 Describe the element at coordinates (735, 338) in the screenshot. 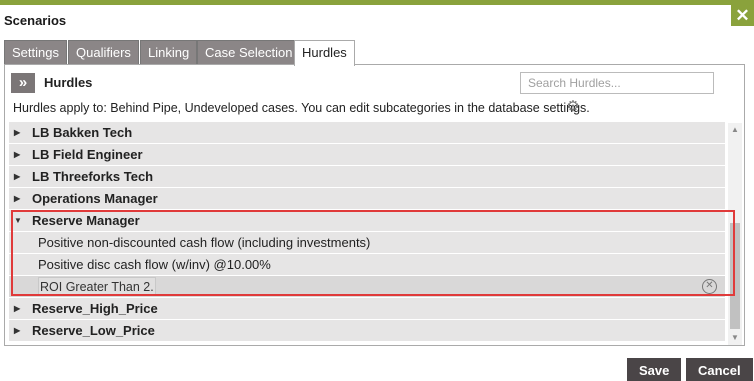

I see `scroll-down-icon: ▼` at that location.